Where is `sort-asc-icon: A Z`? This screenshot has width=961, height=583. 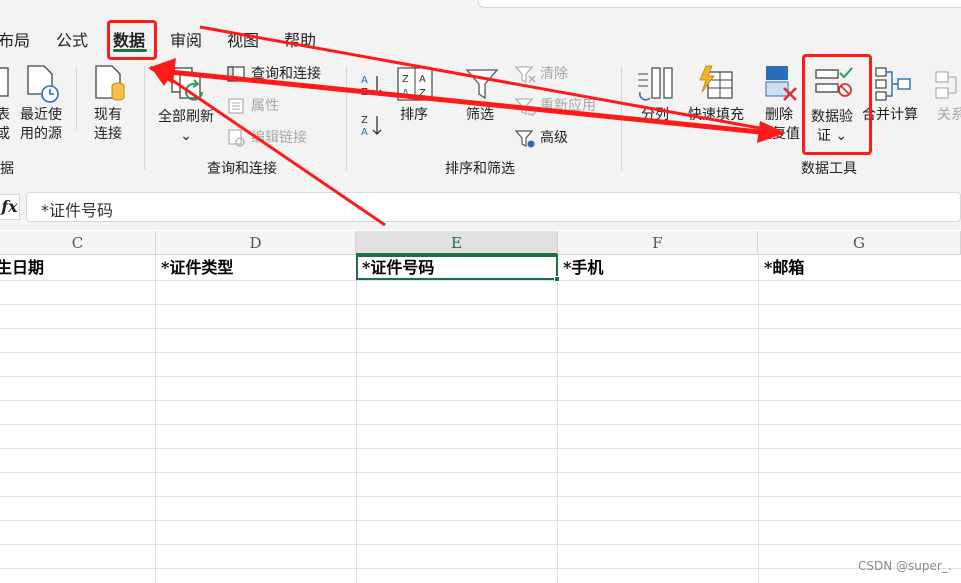 sort-asc-icon: A Z is located at coordinates (371, 86).